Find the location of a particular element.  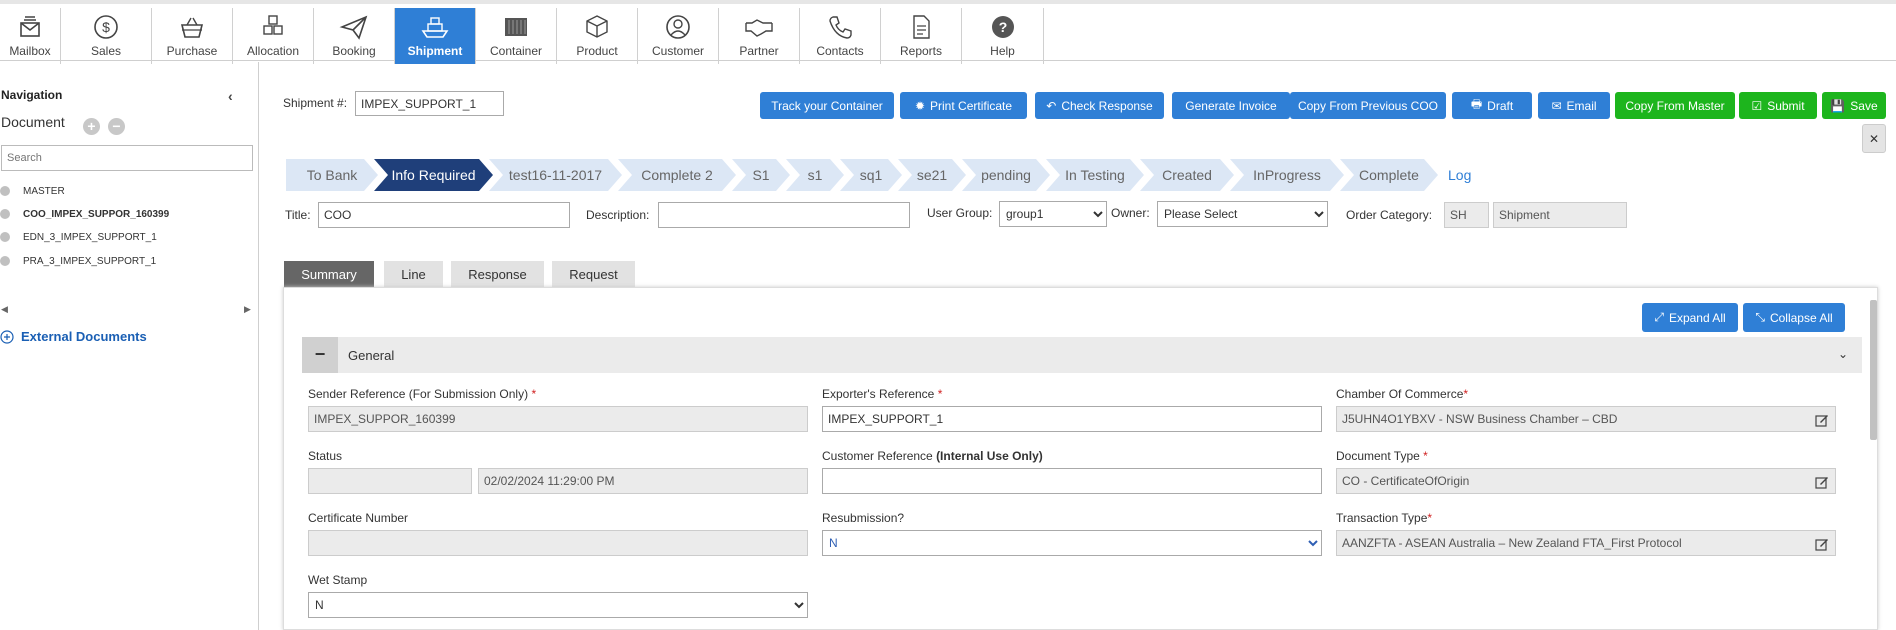

email-button: ✉ Email is located at coordinates (1574, 105).